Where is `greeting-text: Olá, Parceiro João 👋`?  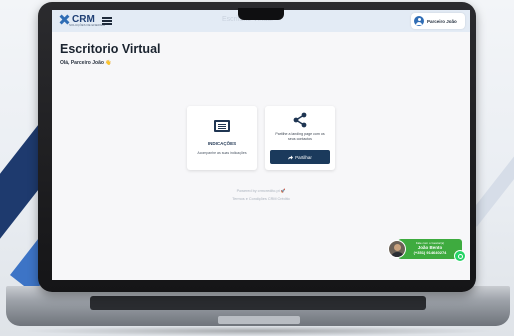 greeting-text: Olá, Parceiro João 👋 is located at coordinates (86, 63).